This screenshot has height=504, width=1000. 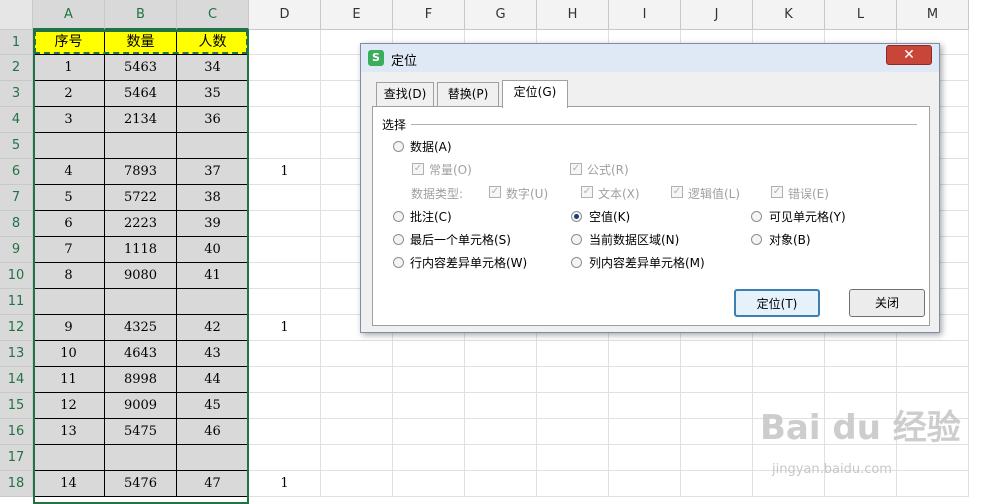 I want to click on table-cell: 13, so click(x=69, y=432).